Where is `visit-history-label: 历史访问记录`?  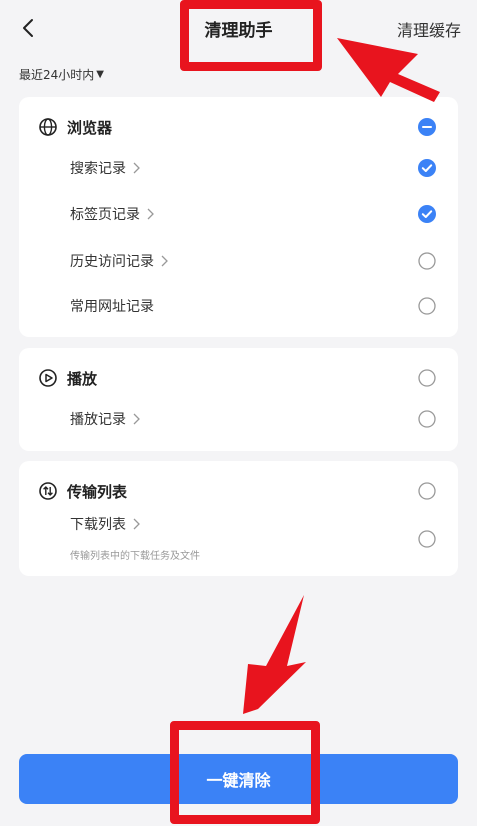 visit-history-label: 历史访问记录 is located at coordinates (112, 262).